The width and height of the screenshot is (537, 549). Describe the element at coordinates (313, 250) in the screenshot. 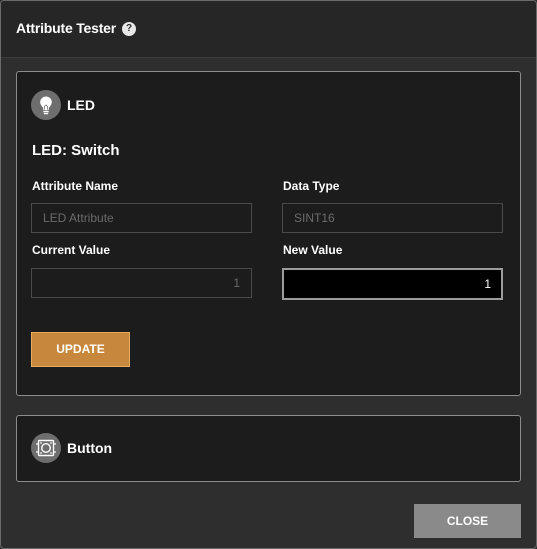

I see `new-value-label: New Value` at that location.